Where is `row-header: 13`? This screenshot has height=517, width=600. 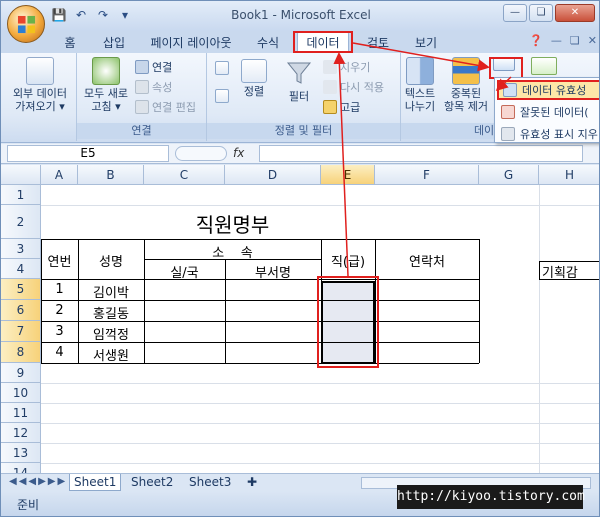
row-header: 13 is located at coordinates (21, 453).